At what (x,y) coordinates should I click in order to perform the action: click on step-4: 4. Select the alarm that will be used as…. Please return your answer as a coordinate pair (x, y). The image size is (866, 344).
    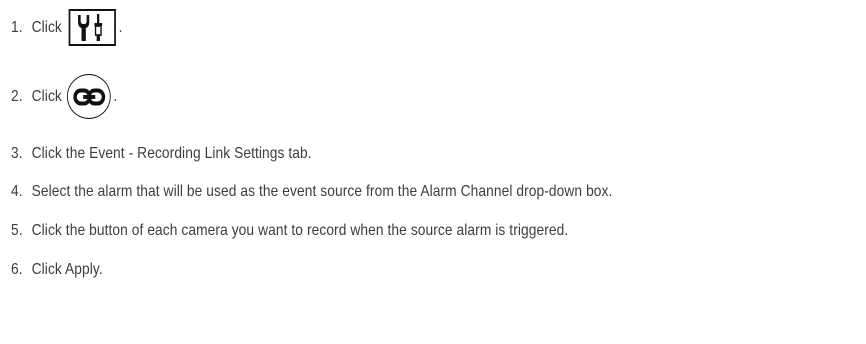
    Looking at the image, I should click on (311, 192).